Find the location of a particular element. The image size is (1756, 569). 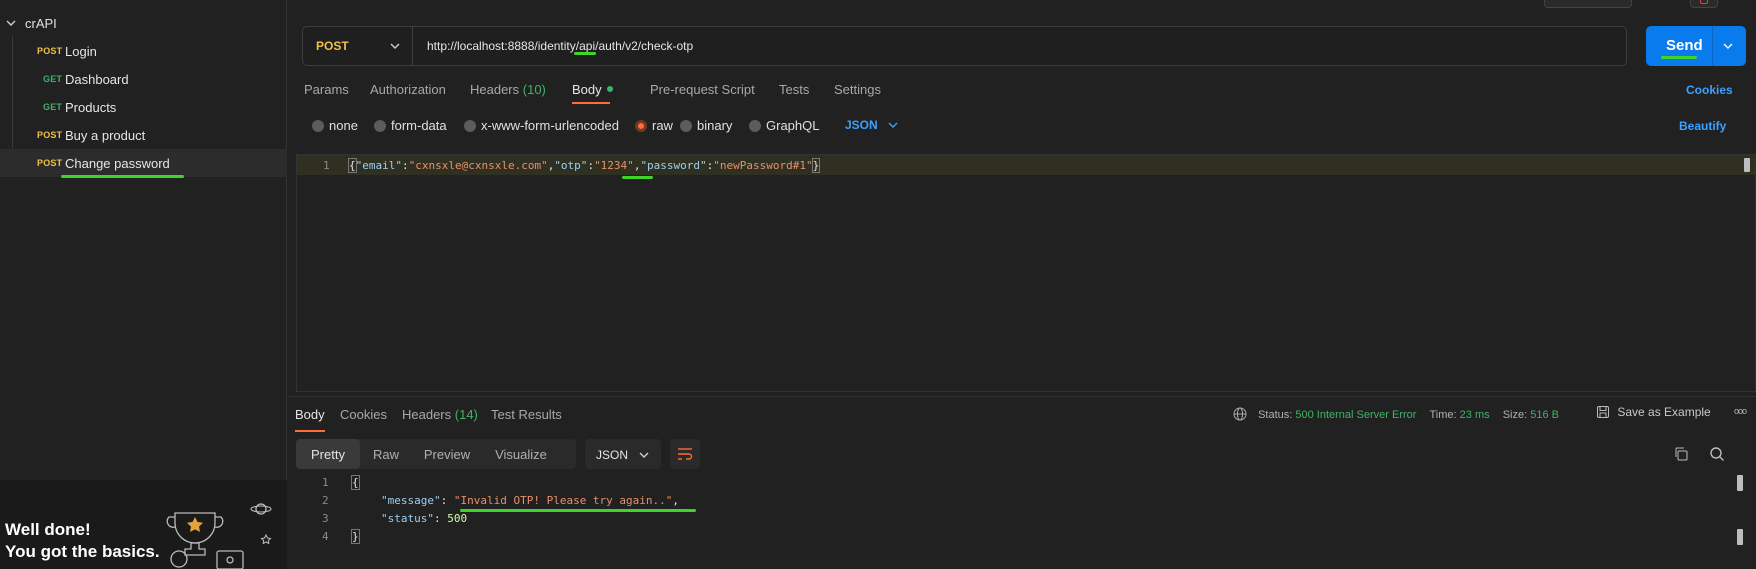

tab-test-results: Test Results is located at coordinates (526, 414).